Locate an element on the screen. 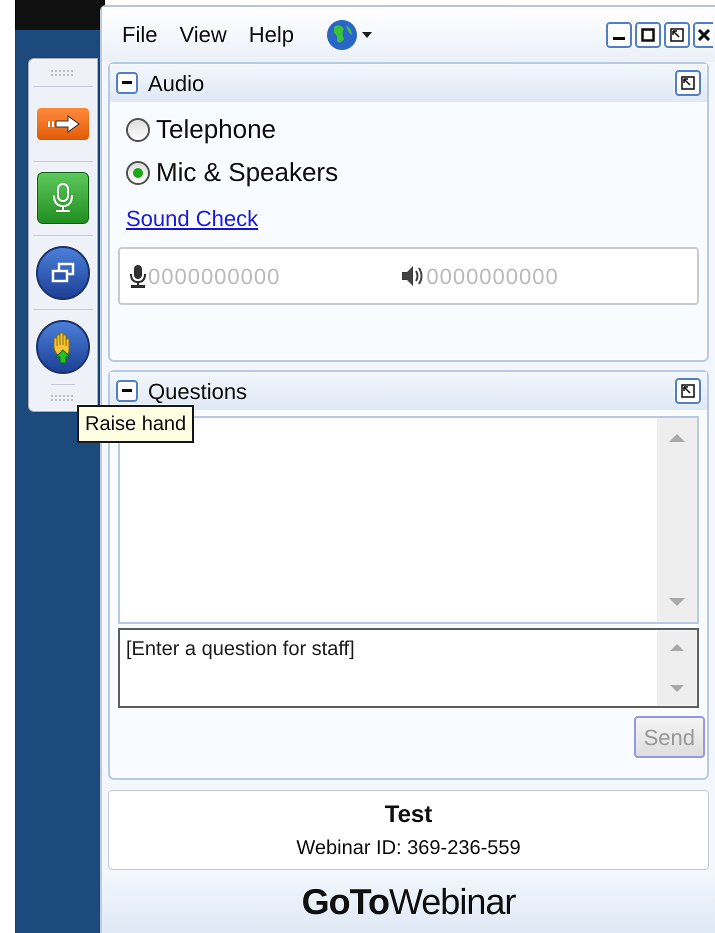 This screenshot has height=933, width=715. globe-icon is located at coordinates (342, 34).